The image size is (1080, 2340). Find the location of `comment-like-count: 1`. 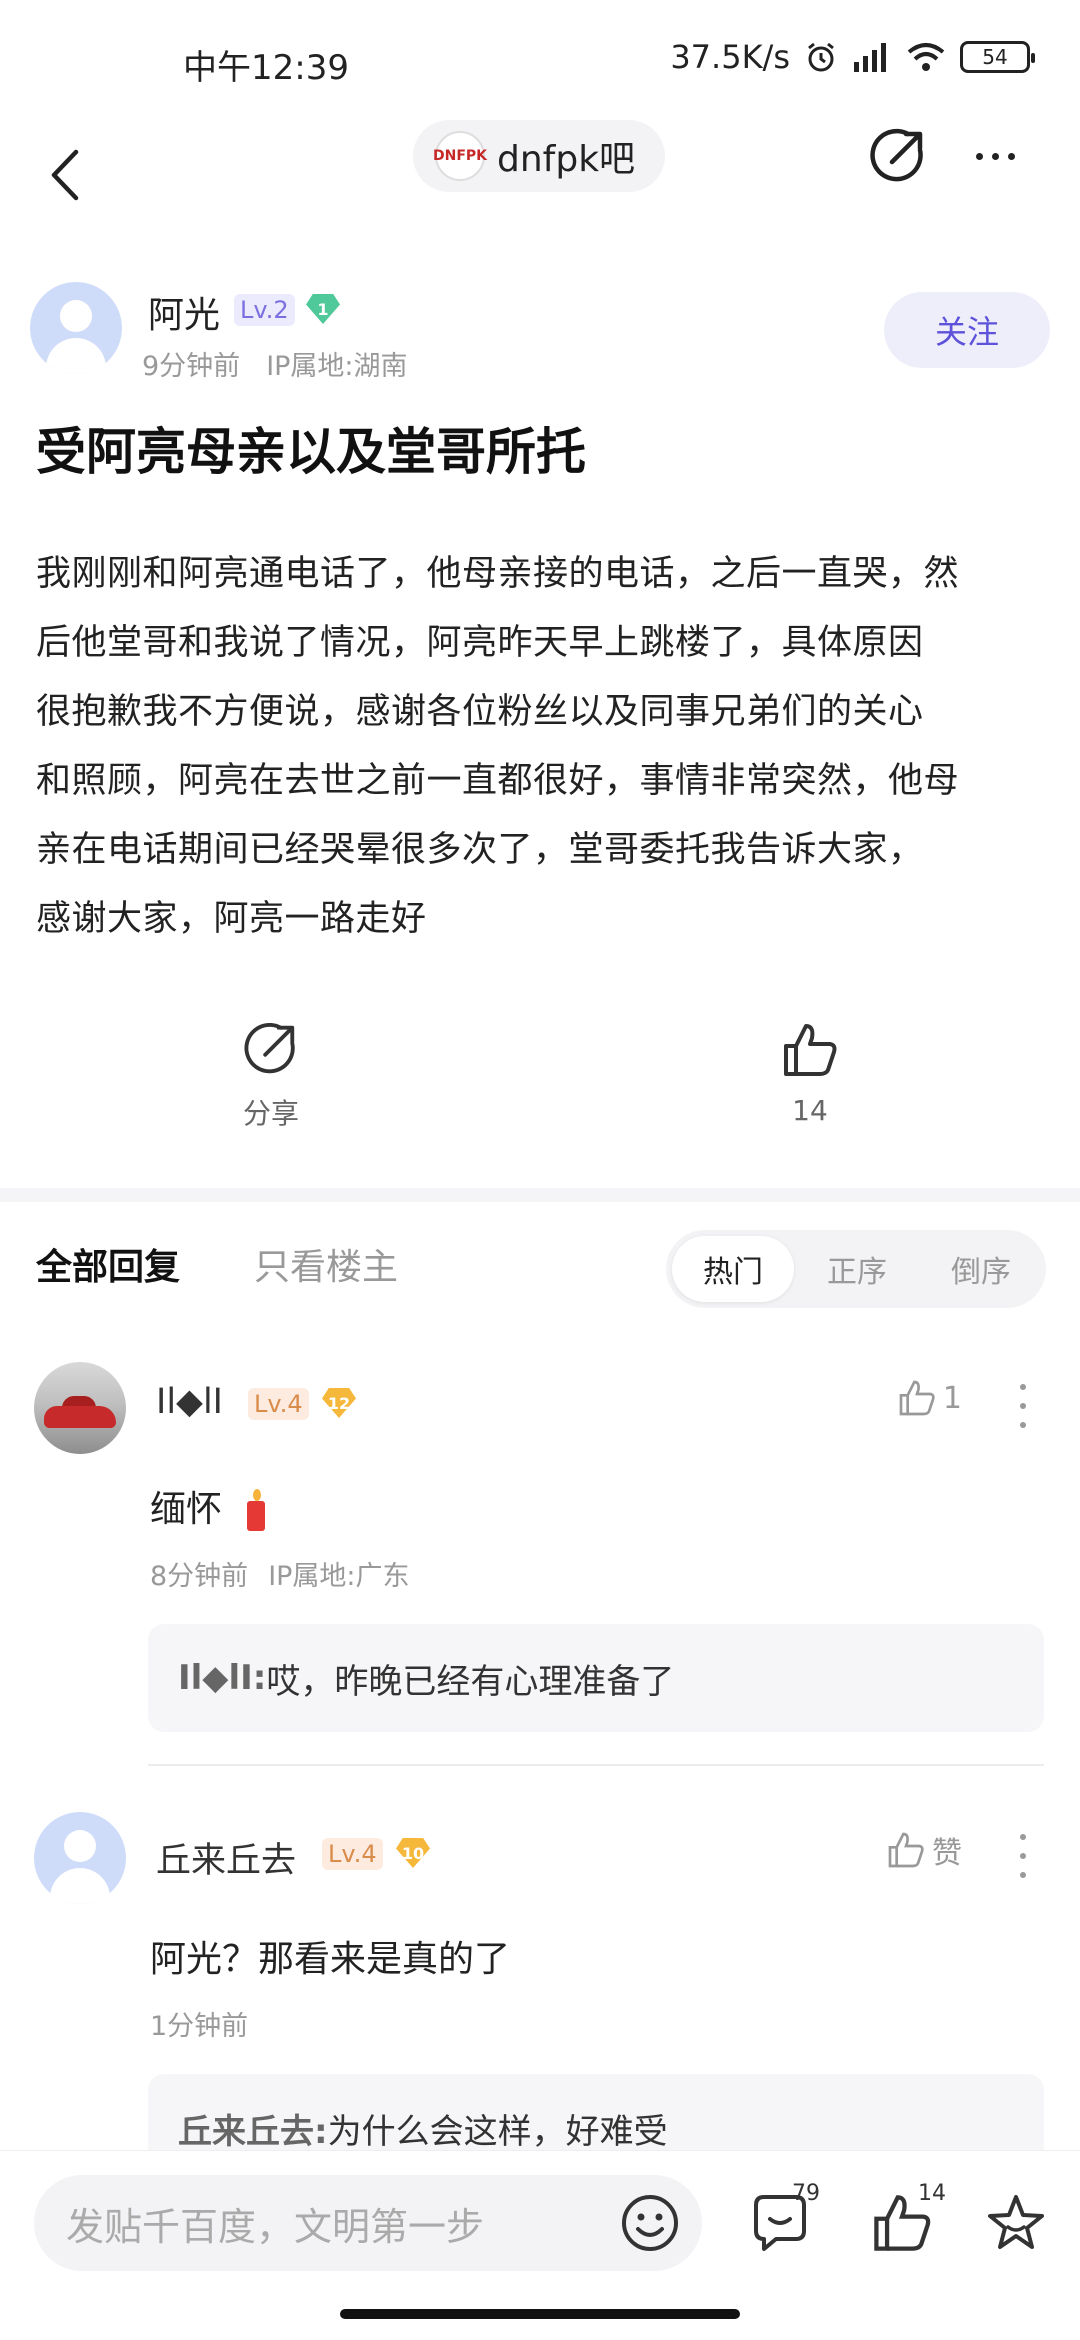

comment-like-count: 1 is located at coordinates (952, 1398).